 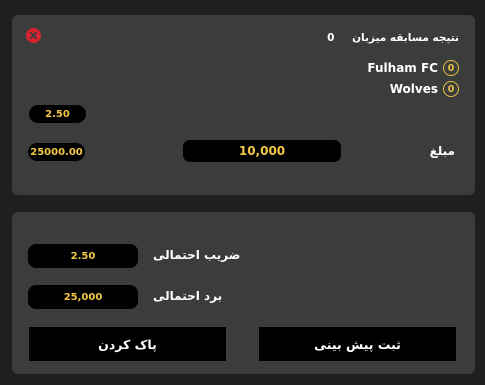 I want to click on max-amount-pill: 25000.00, so click(x=56, y=152).